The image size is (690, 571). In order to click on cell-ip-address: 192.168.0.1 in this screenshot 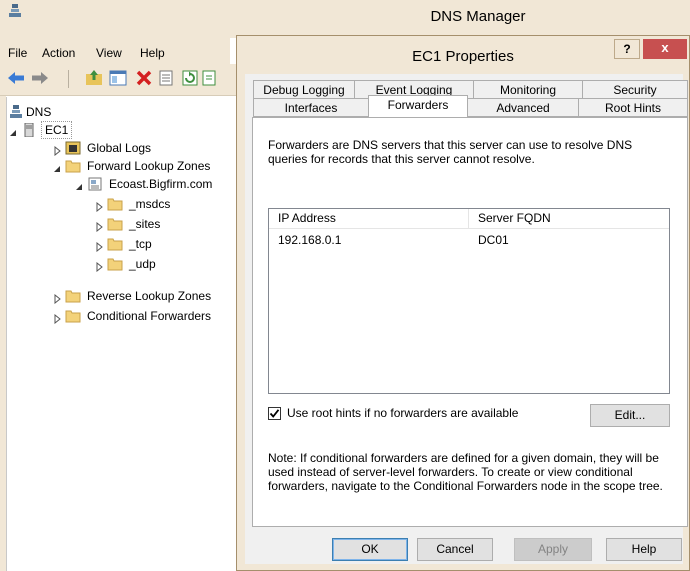, I will do `click(310, 240)`.